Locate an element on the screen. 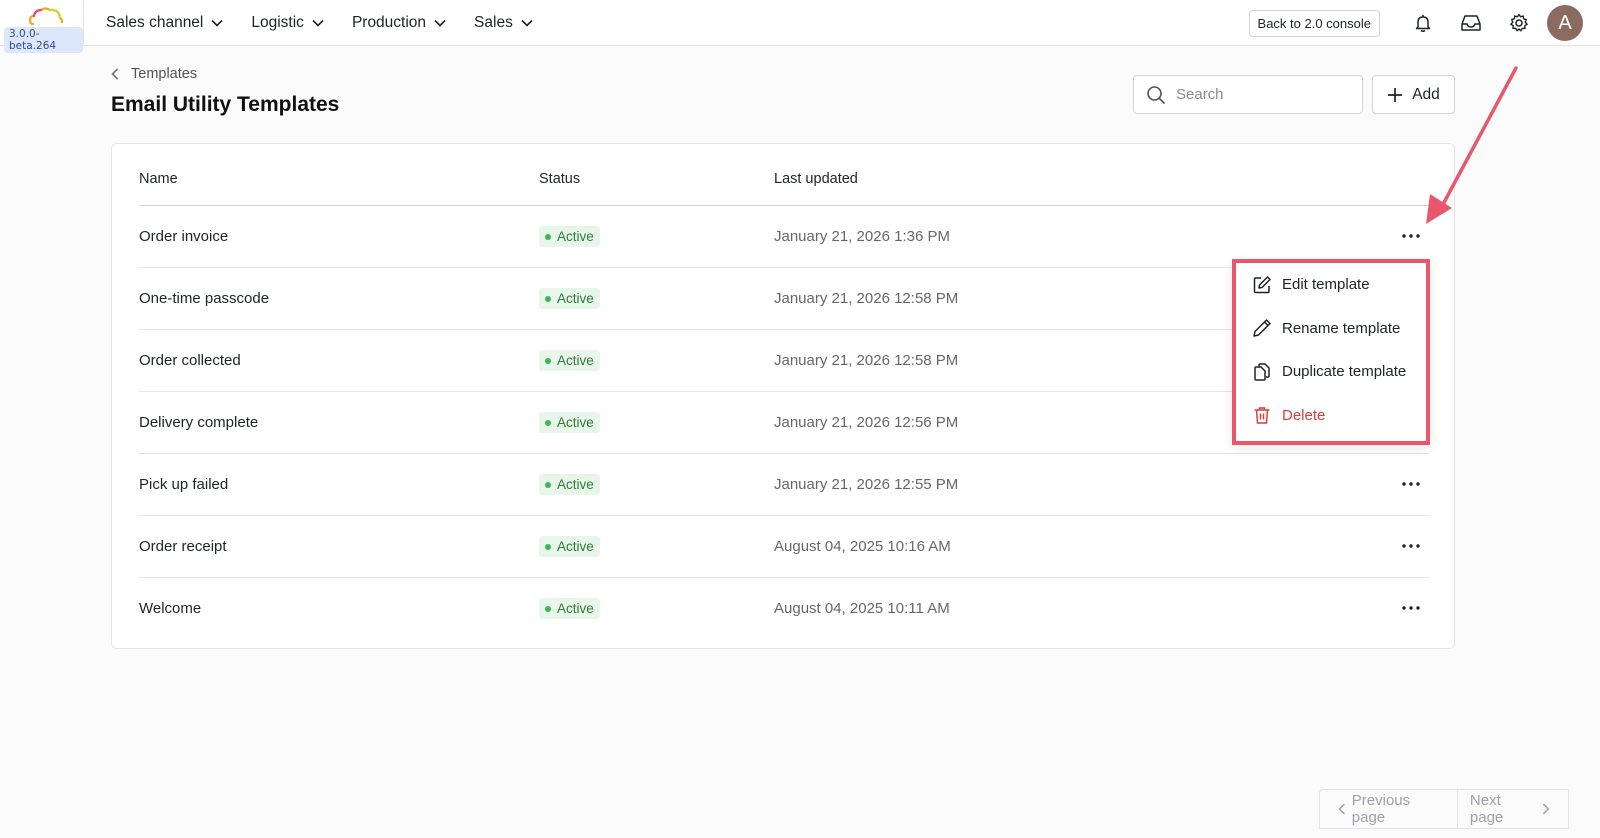  page-title: Email Utility Templates is located at coordinates (225, 104).